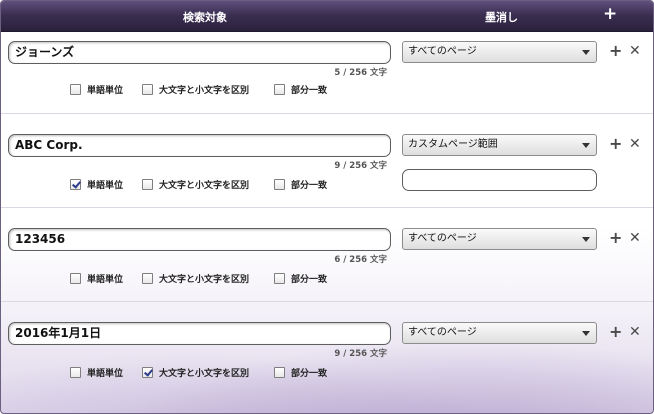 Image resolution: width=654 pixels, height=414 pixels. What do you see at coordinates (453, 144) in the screenshot?
I see `page-scope-value: カスタムページ範囲` at bounding box center [453, 144].